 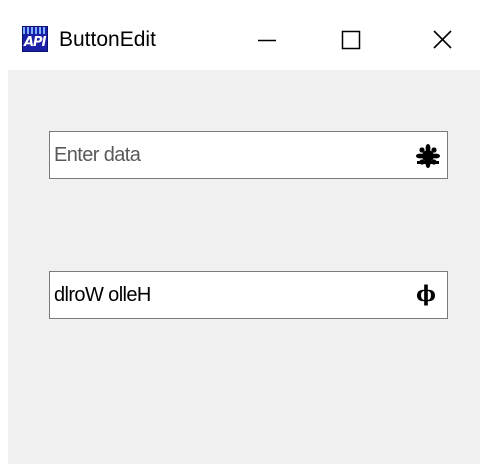 I want to click on minimize-button, so click(x=264, y=40).